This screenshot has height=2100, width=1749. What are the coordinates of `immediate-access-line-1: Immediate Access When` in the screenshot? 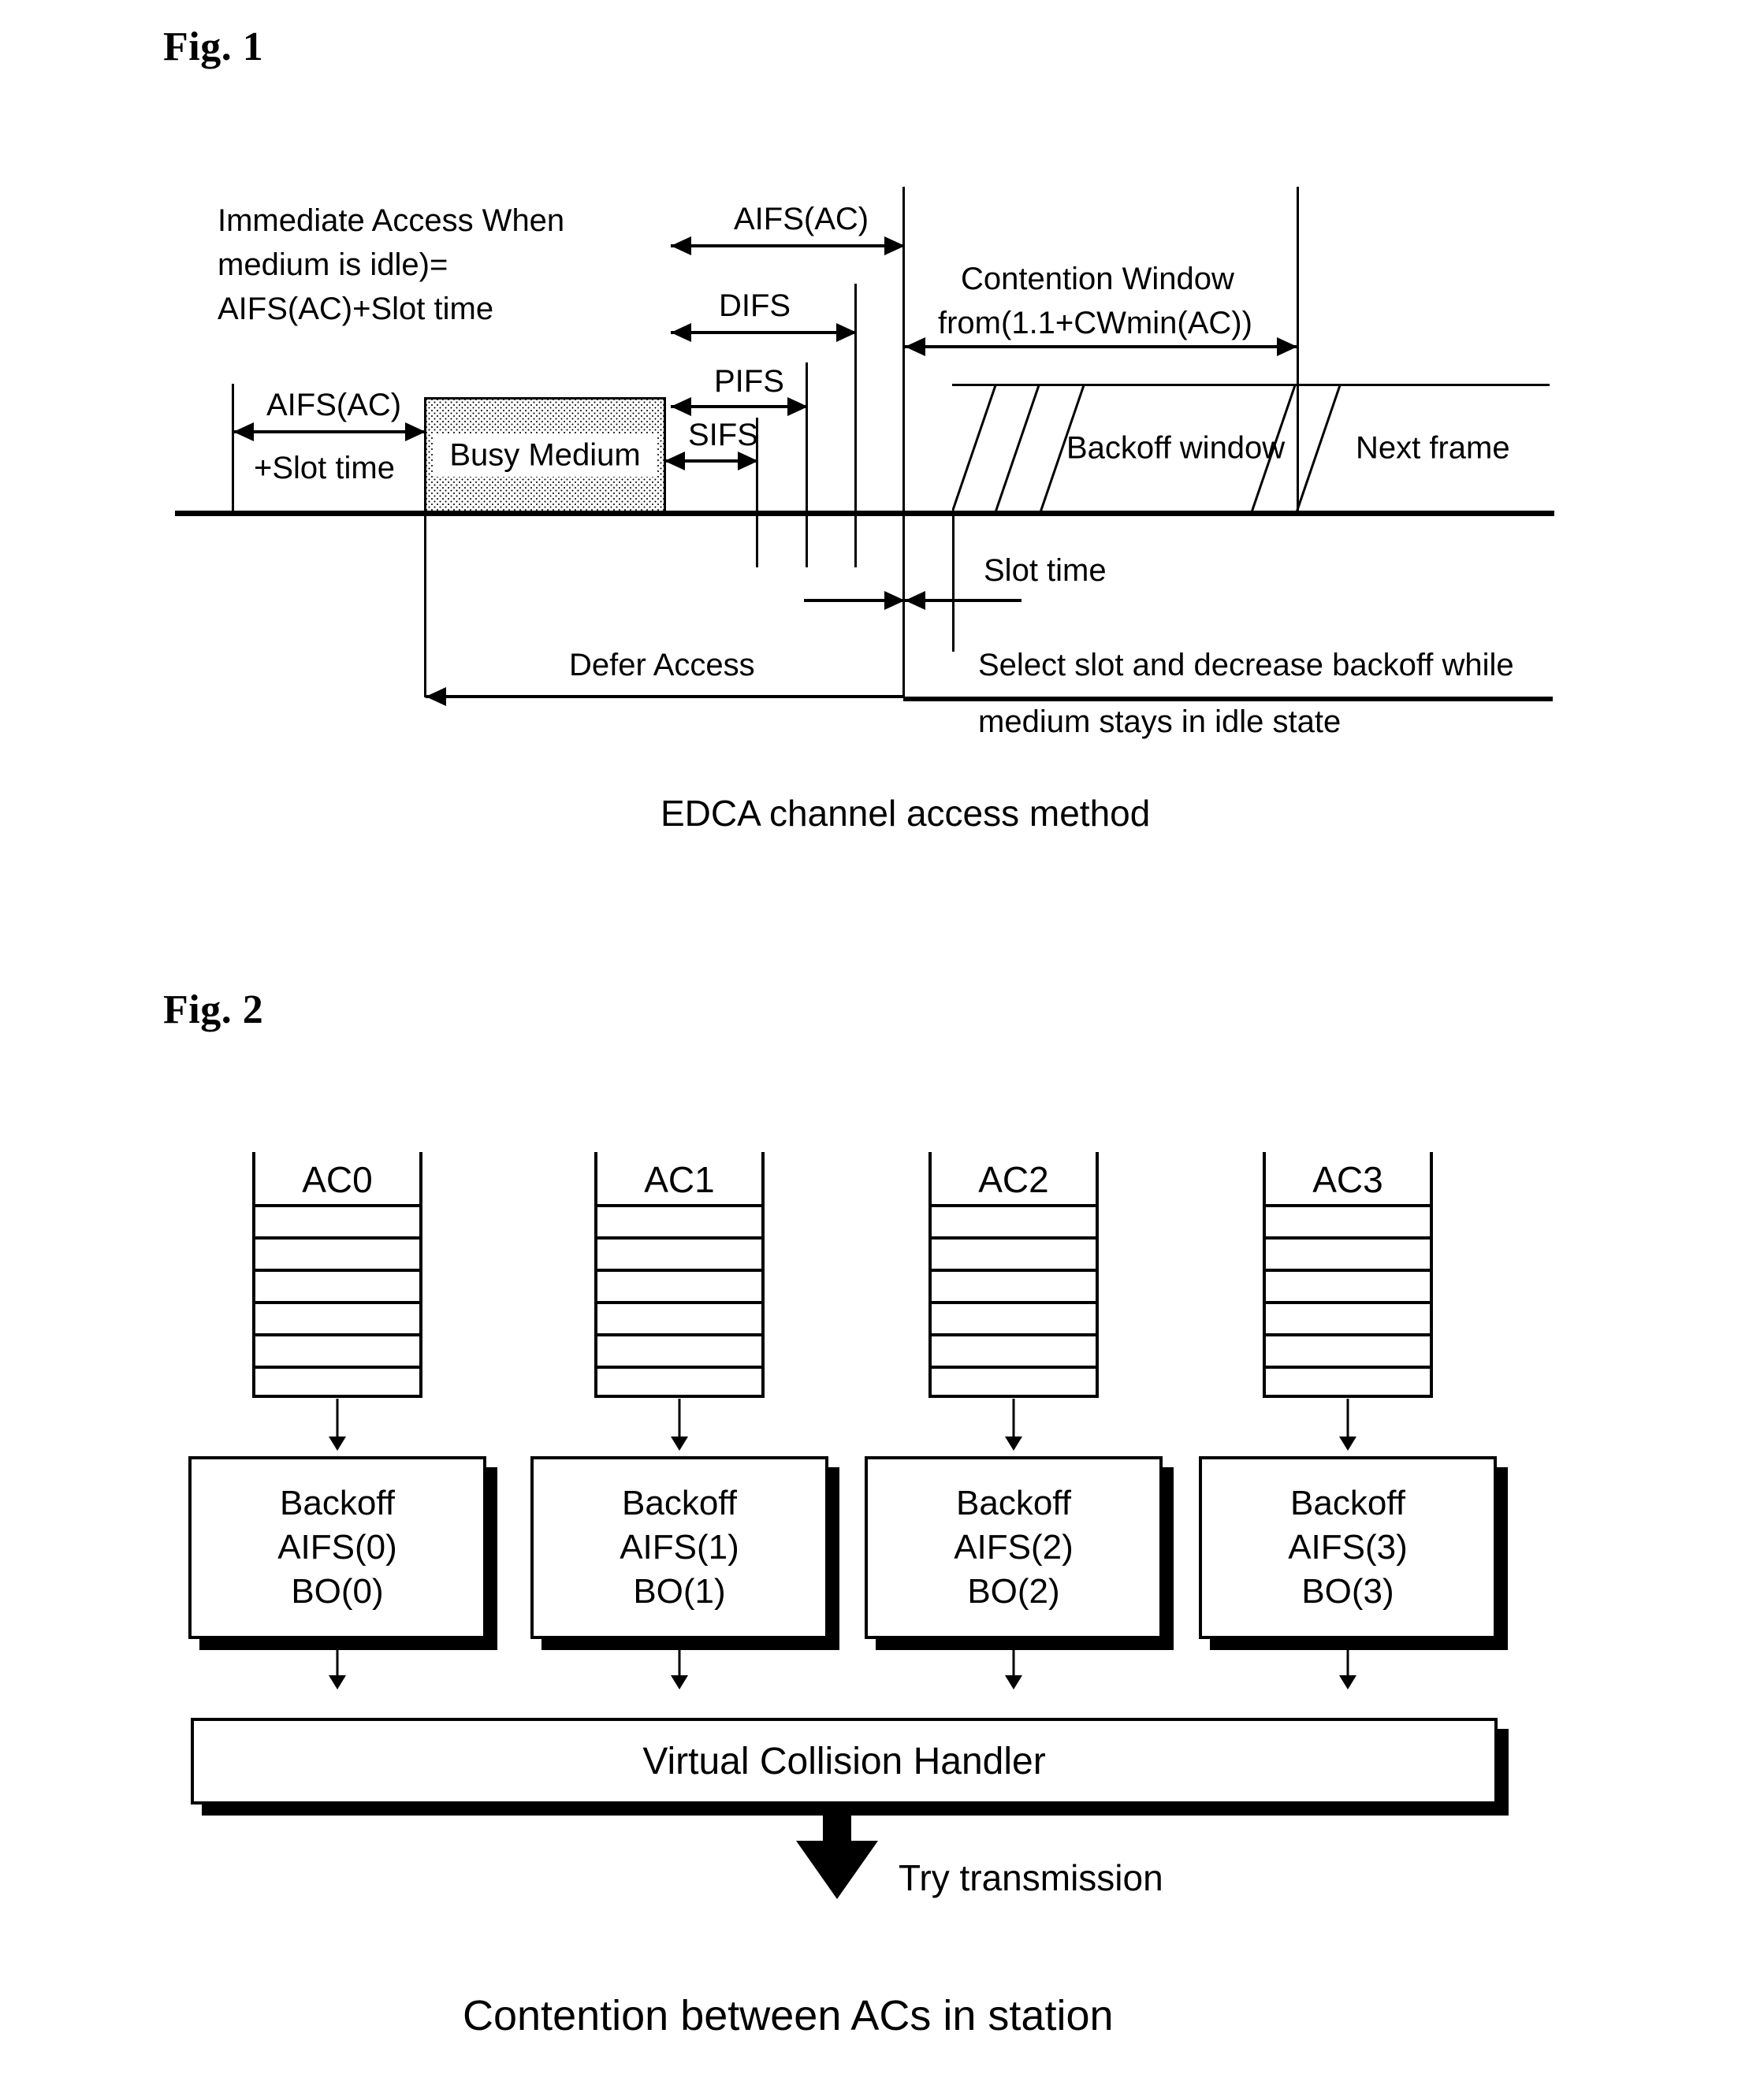 It's located at (391, 220).